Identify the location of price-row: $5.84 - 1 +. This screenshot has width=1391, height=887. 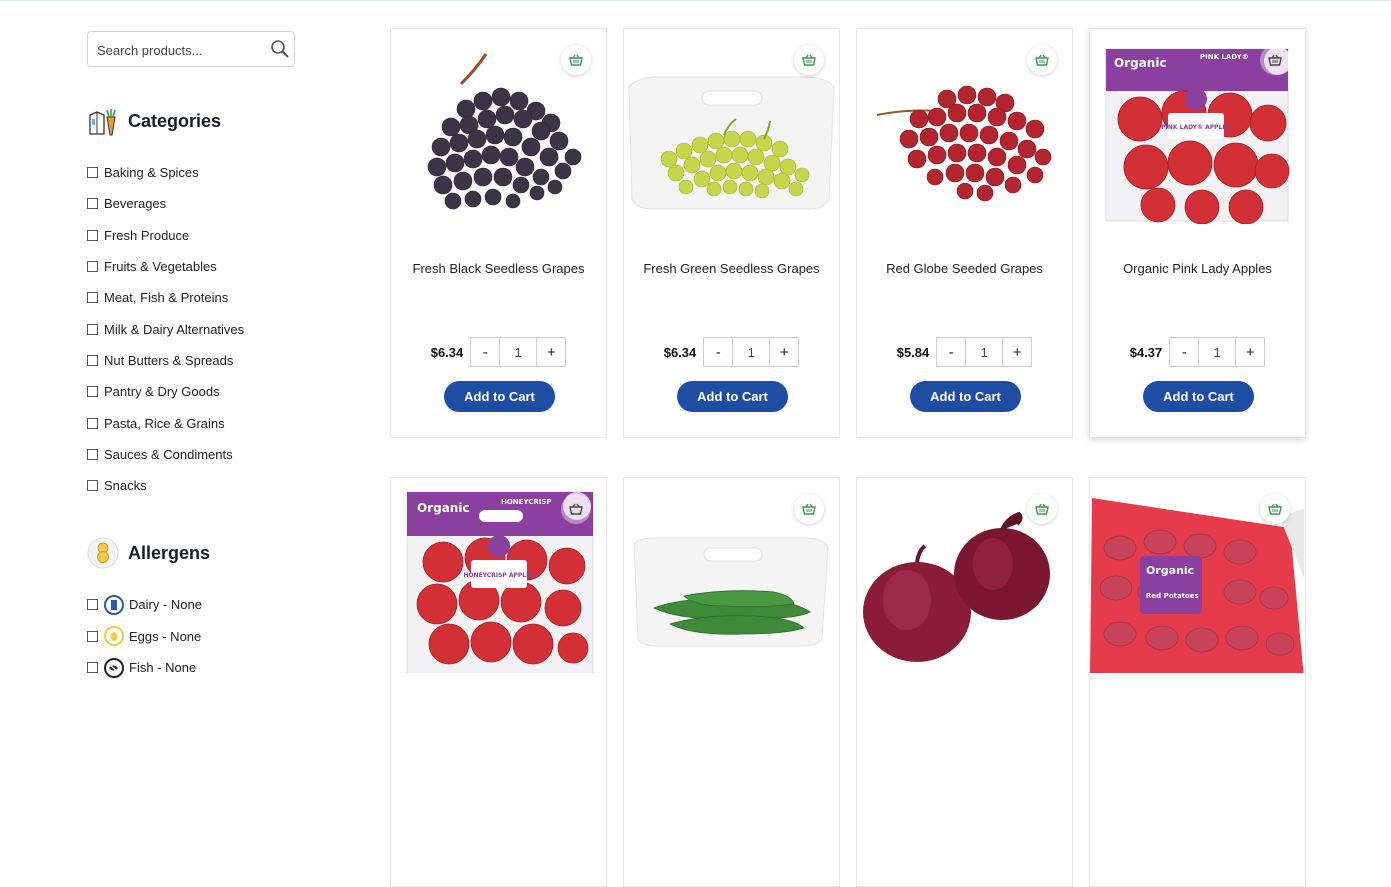
(964, 352).